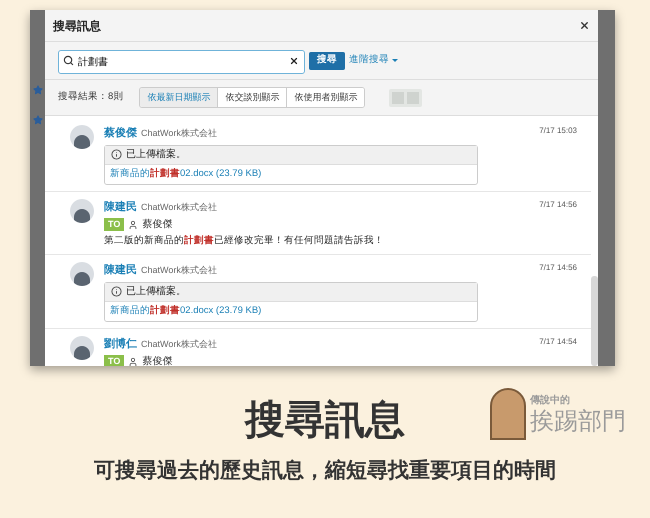 This screenshot has width=650, height=518. Describe the element at coordinates (327, 61) in the screenshot. I see `search-button: 搜尋` at that location.